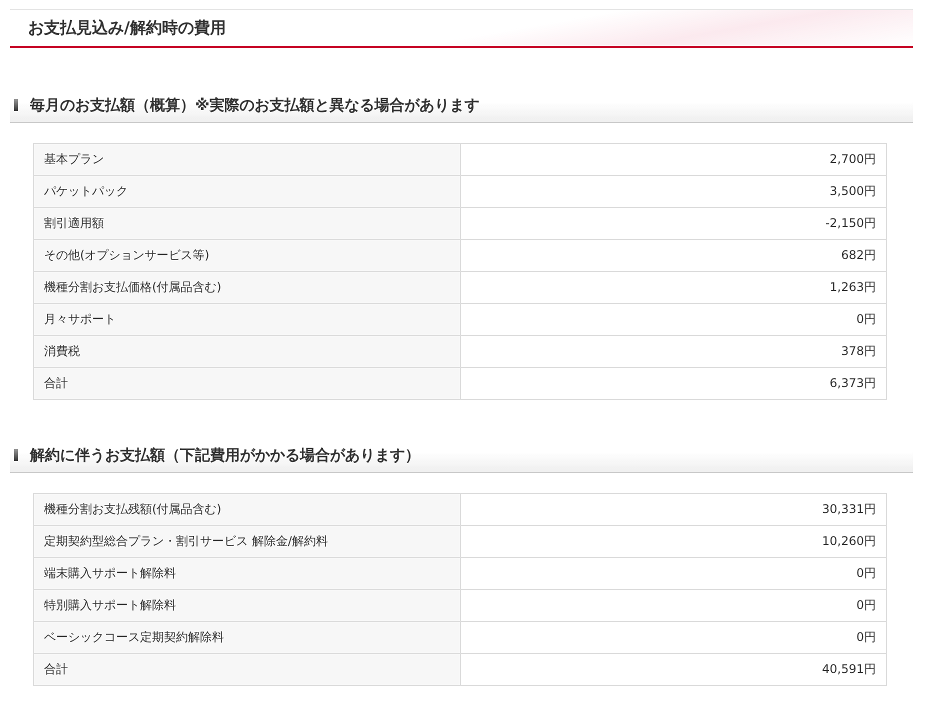 The image size is (925, 704). I want to click on table-cell: 40,591円, so click(673, 670).